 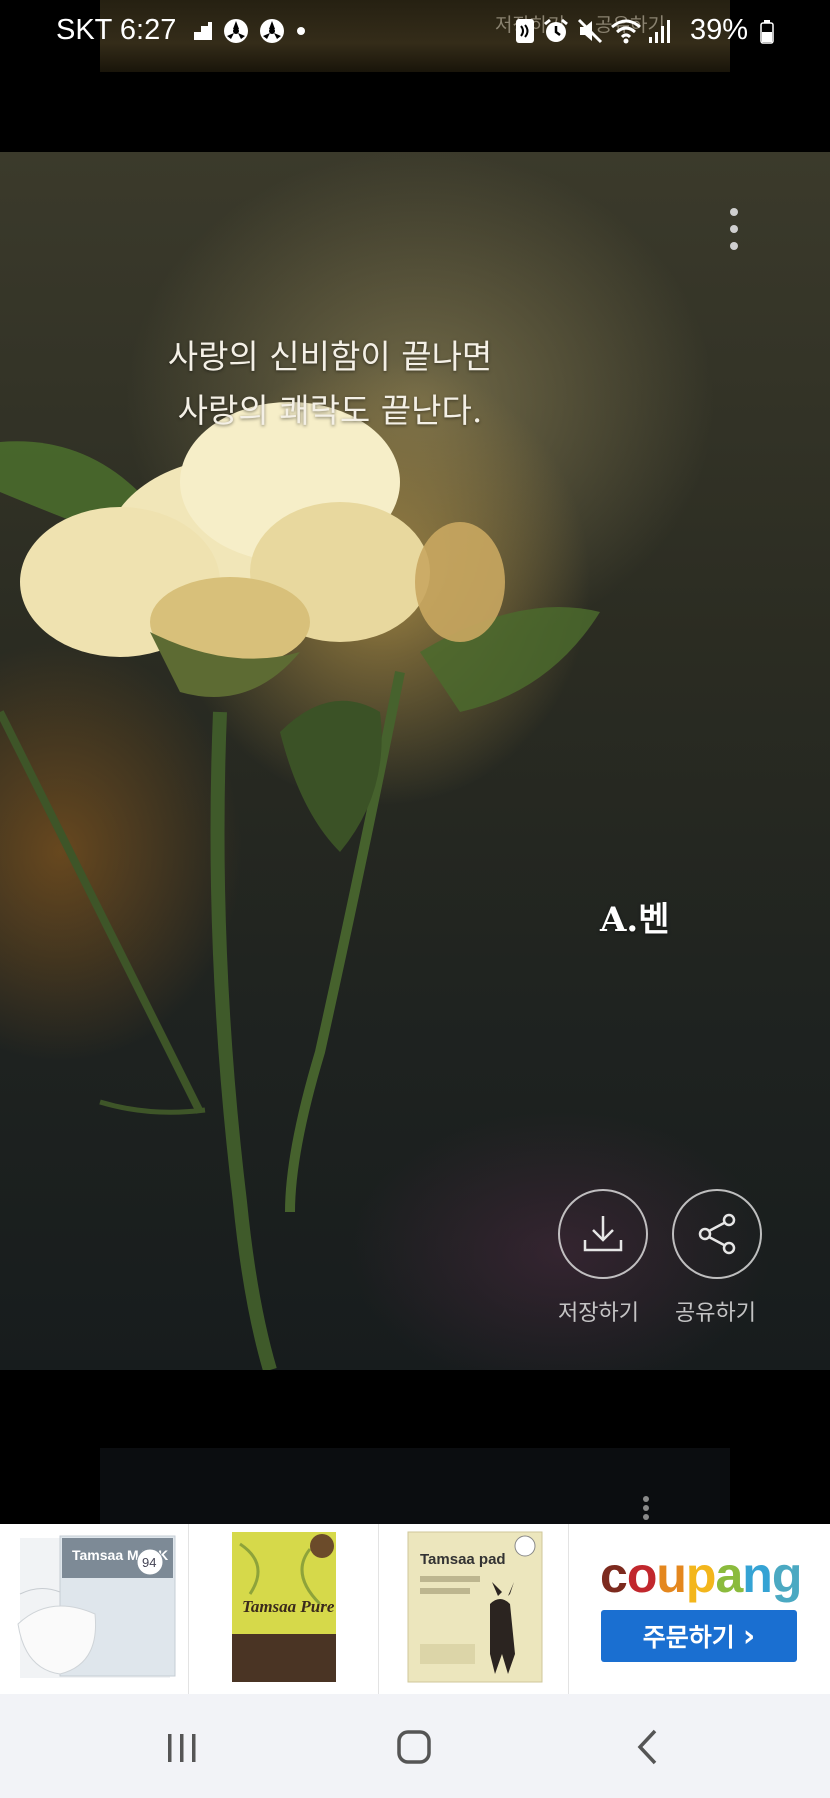 I want to click on status-right-icons, so click(x=593, y=31).